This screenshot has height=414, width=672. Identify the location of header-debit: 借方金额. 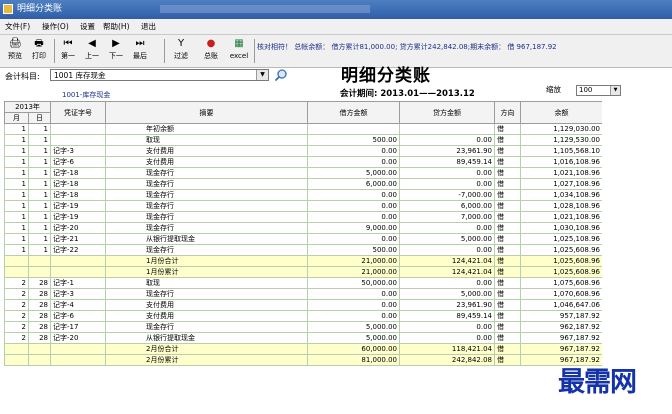
(354, 112).